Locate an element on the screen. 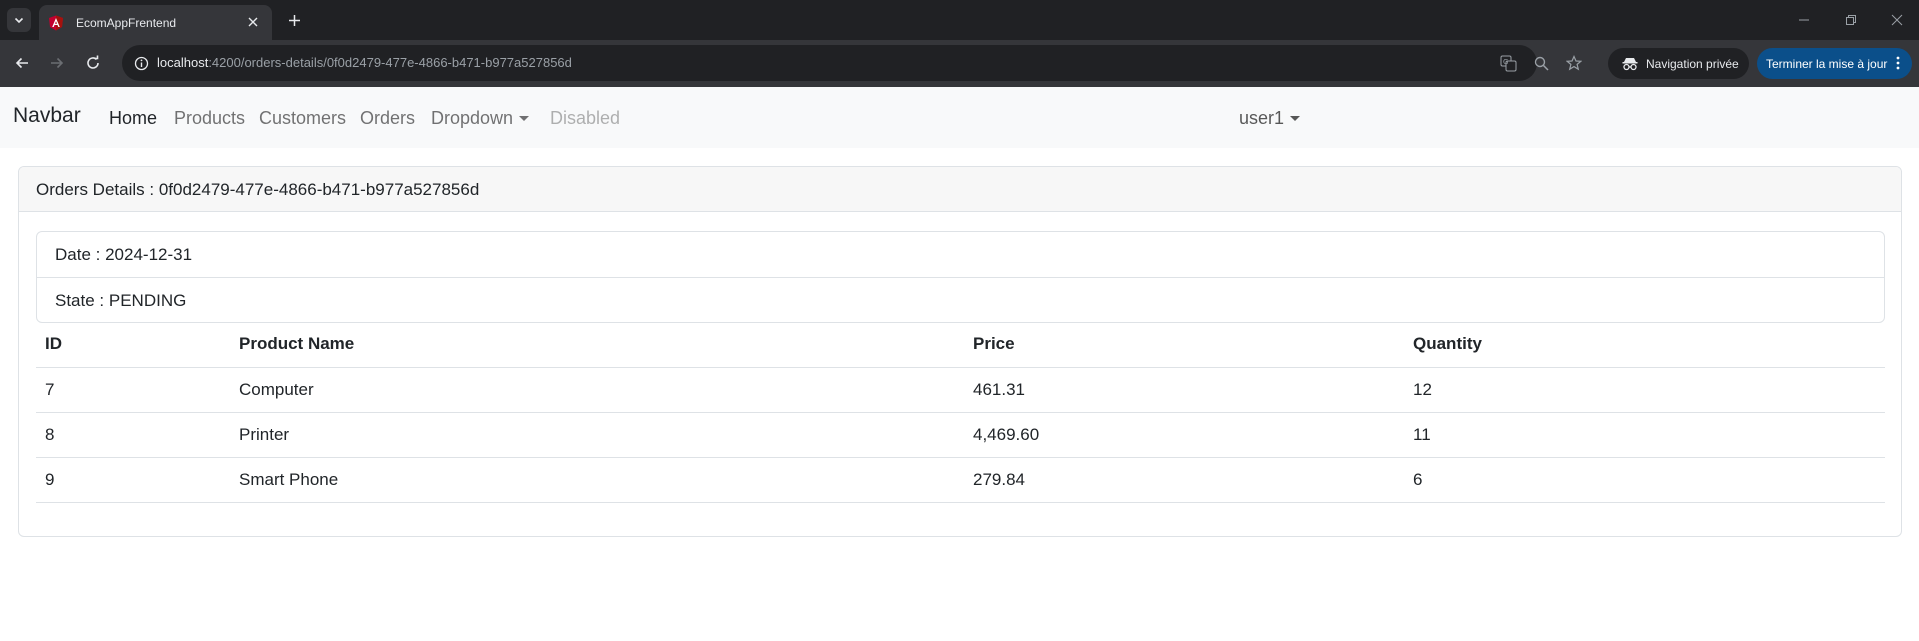 This screenshot has height=641, width=1919. tab-search-button is located at coordinates (19, 20).